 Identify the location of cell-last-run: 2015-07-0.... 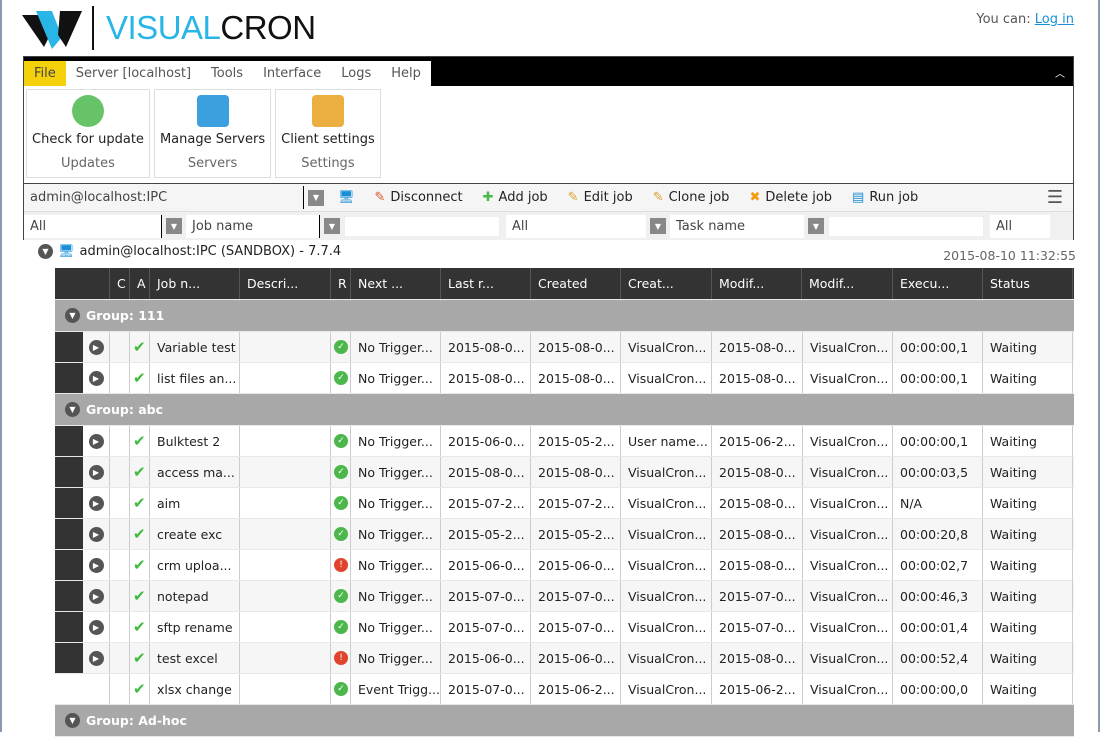
(486, 689).